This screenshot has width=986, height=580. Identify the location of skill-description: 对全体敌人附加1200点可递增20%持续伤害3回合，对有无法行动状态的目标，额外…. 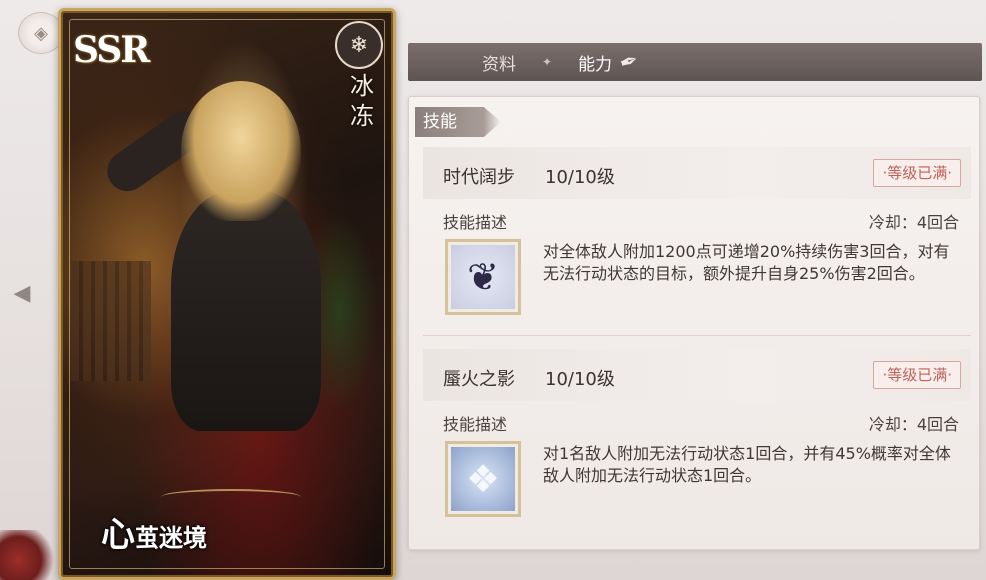
(746, 262).